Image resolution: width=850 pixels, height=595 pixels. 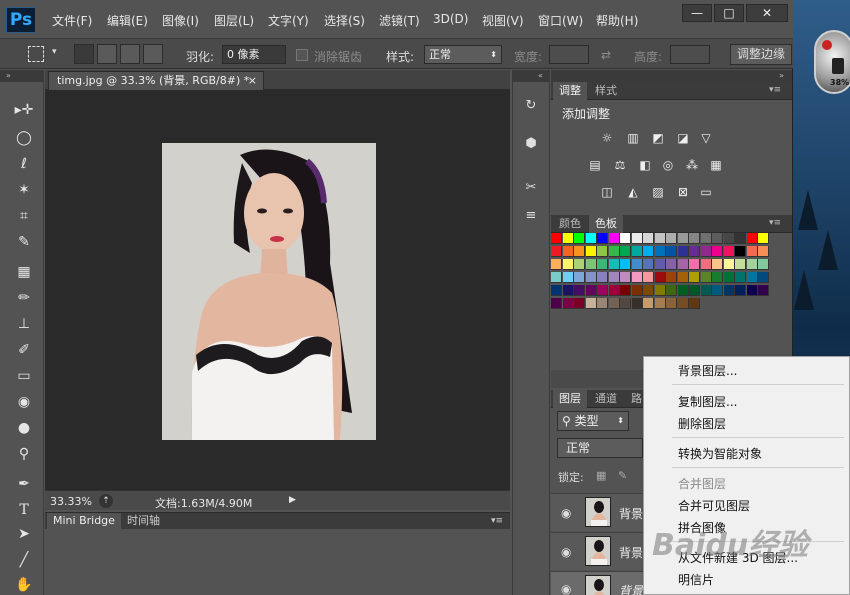 I want to click on exposure-icon: ◪, so click(x=683, y=138).